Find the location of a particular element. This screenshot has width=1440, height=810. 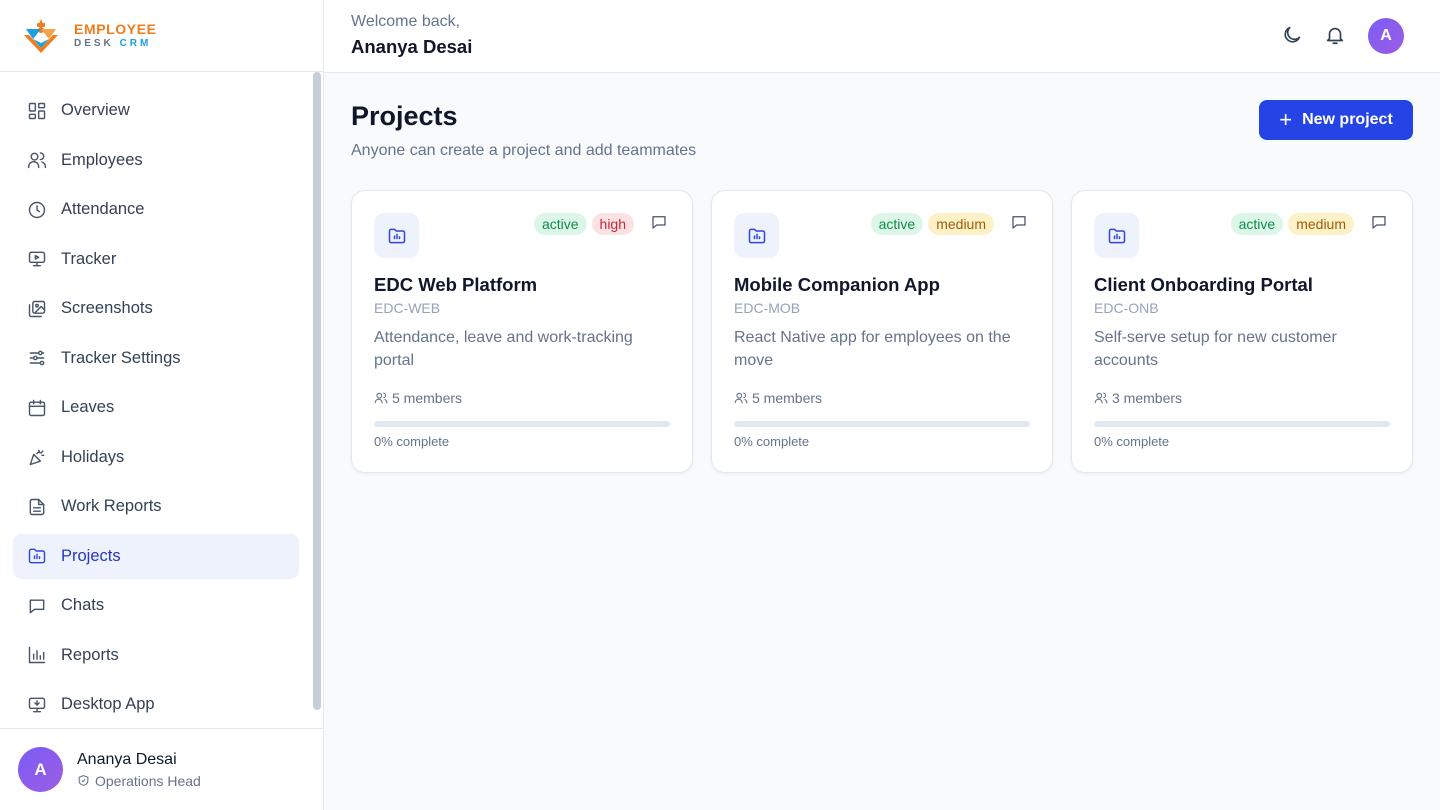

theme-toggle-button is located at coordinates (1292, 35).